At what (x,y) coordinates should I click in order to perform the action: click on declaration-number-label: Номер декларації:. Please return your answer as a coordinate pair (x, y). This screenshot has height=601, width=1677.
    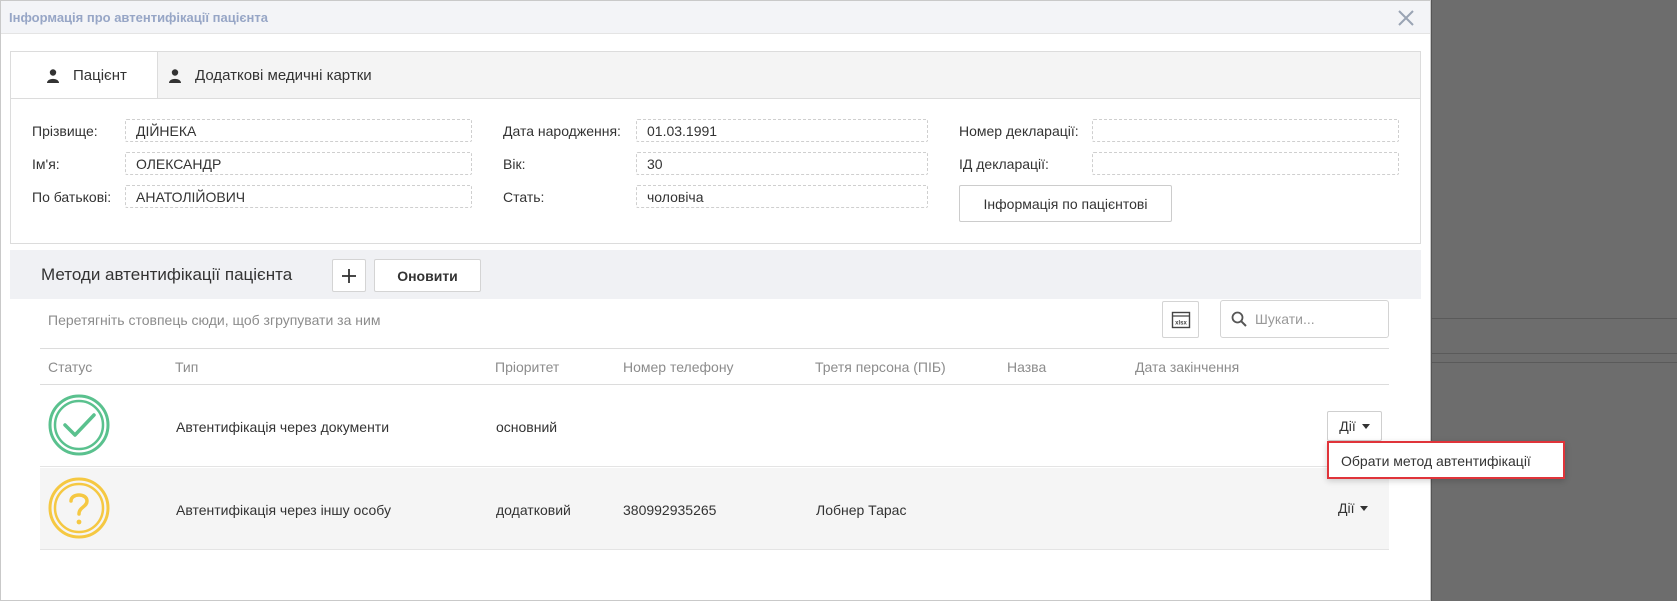
    Looking at the image, I should click on (1019, 131).